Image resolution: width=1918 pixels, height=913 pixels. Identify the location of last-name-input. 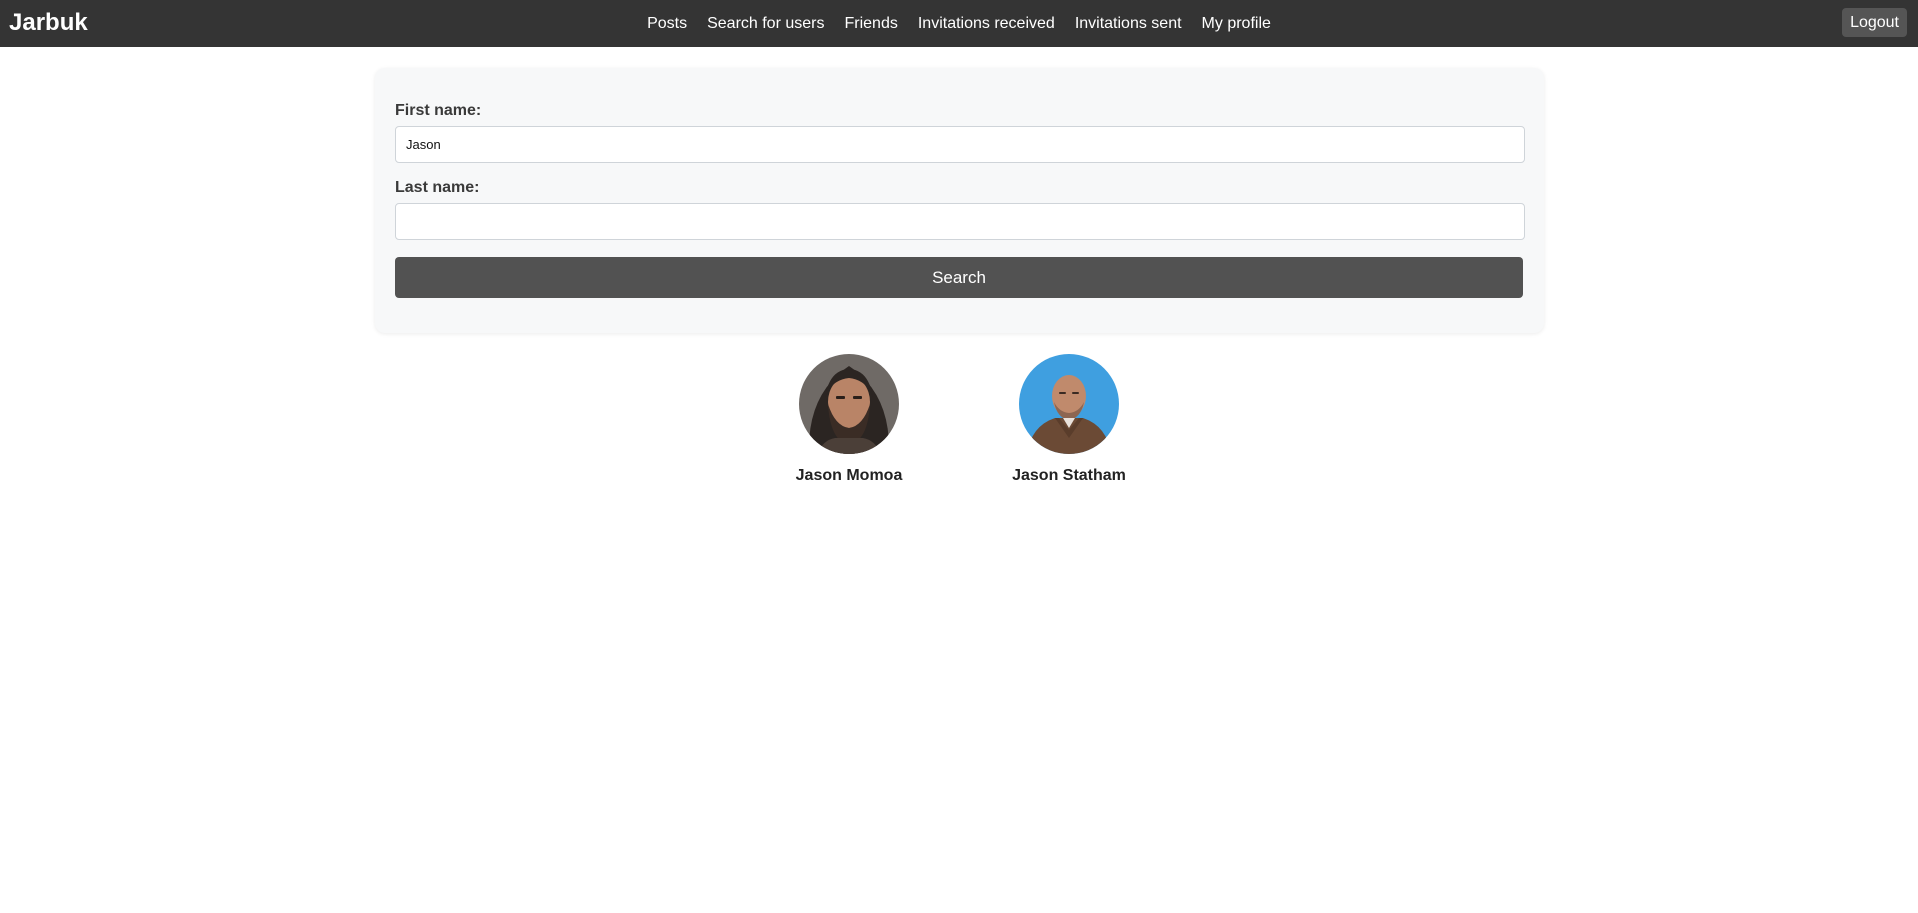
(960, 221).